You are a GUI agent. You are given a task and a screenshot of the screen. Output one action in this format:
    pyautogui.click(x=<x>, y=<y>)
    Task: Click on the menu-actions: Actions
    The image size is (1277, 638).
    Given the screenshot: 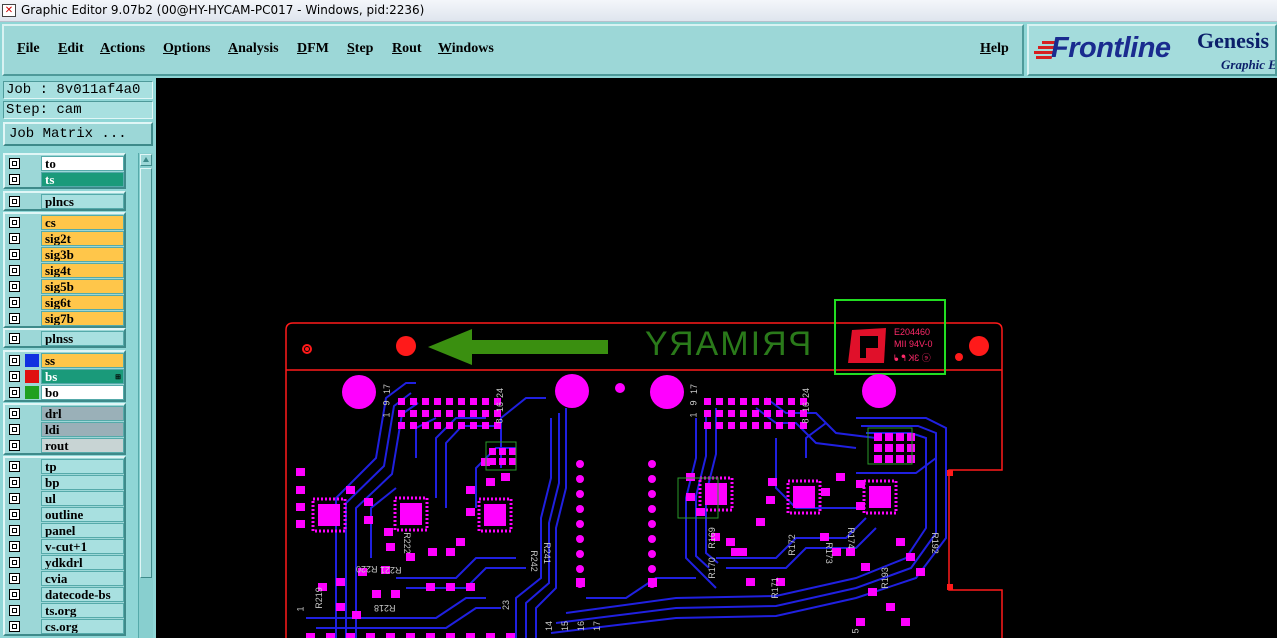 What is the action you would take?
    pyautogui.click(x=122, y=49)
    